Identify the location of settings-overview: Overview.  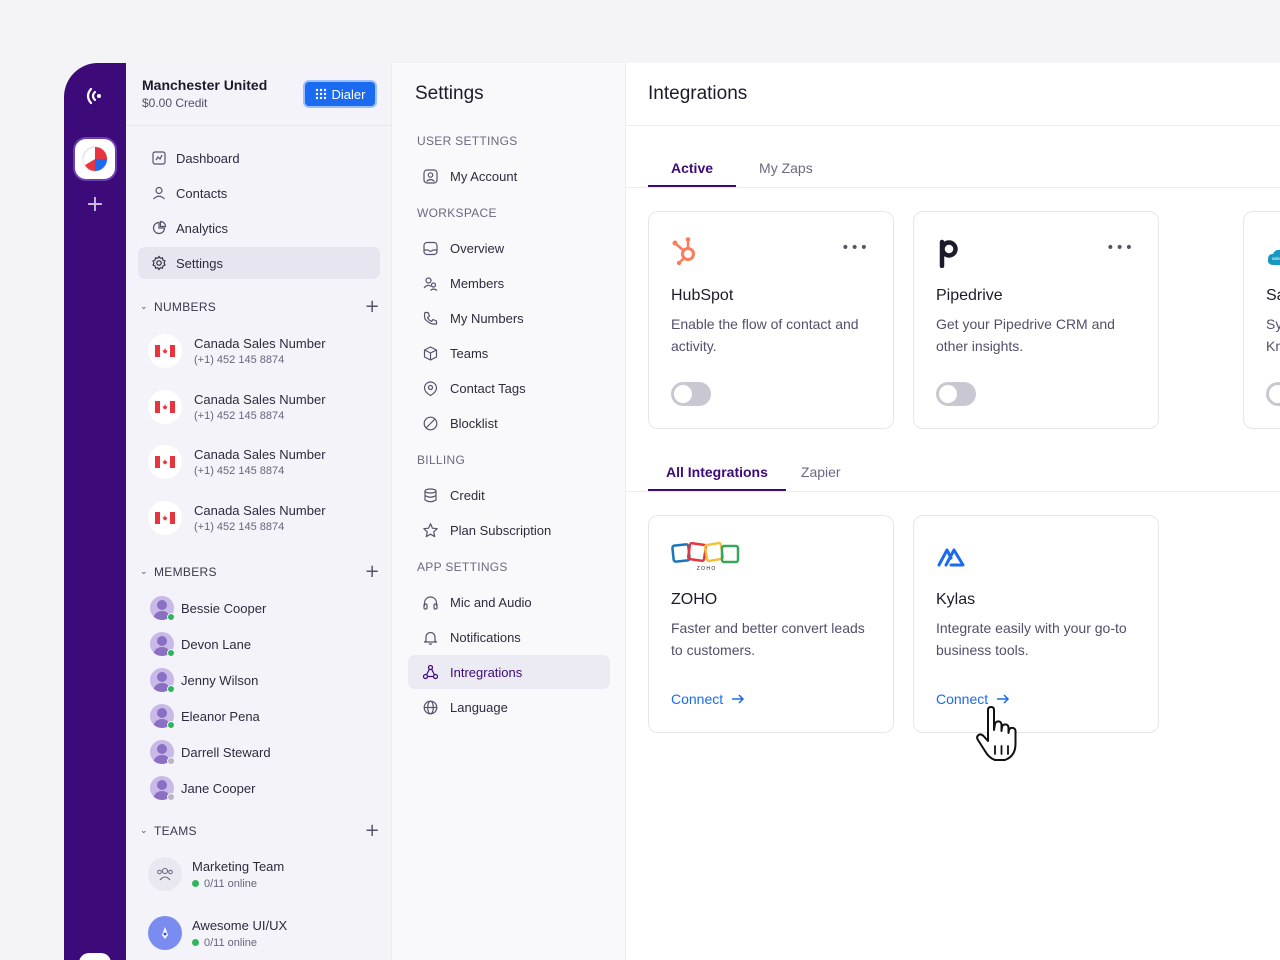
(509, 248).